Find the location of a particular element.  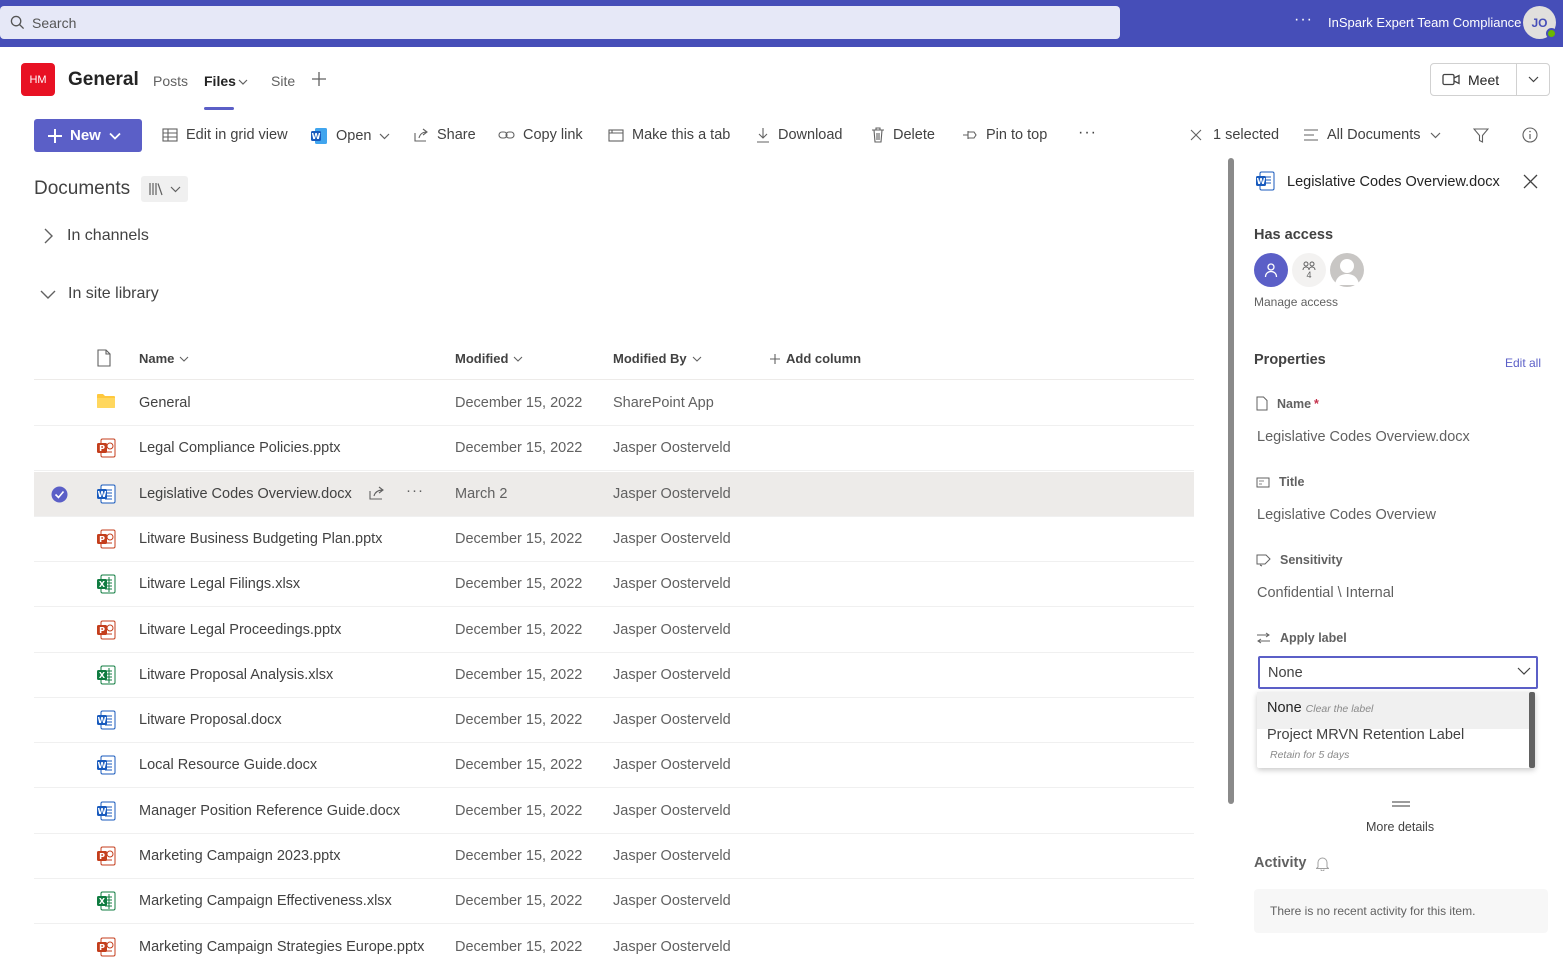

file-name: Litware Business Budgeting Plan.pptx is located at coordinates (260, 539).